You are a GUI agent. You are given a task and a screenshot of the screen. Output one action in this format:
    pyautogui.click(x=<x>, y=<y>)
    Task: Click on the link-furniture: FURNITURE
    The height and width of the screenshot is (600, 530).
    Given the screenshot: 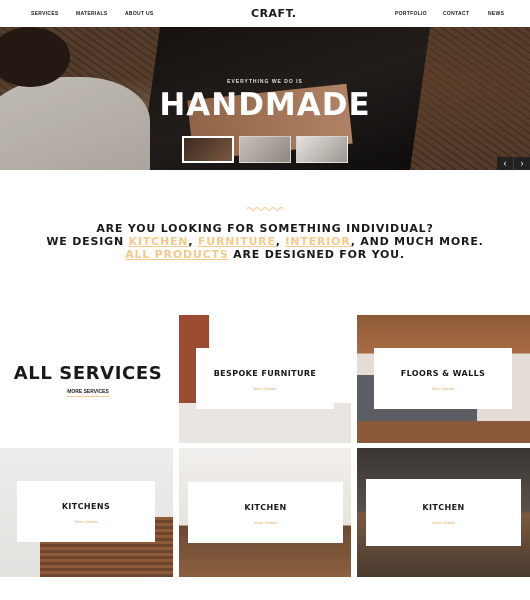 What is the action you would take?
    pyautogui.click(x=237, y=241)
    